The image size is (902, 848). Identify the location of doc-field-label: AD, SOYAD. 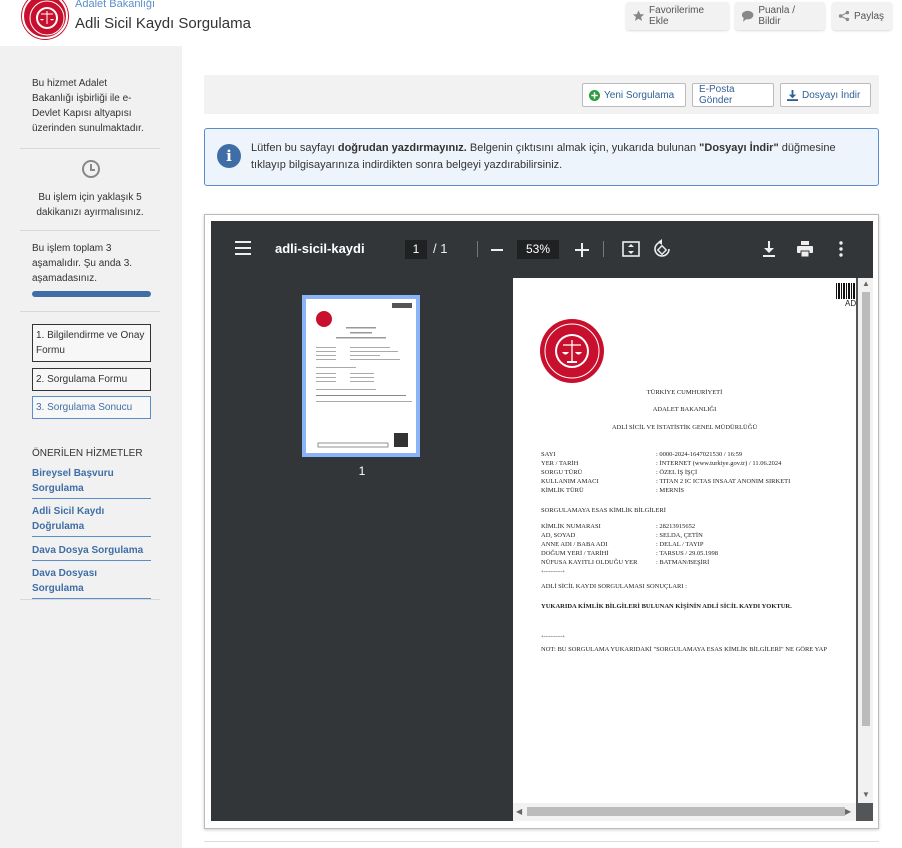
(558, 535).